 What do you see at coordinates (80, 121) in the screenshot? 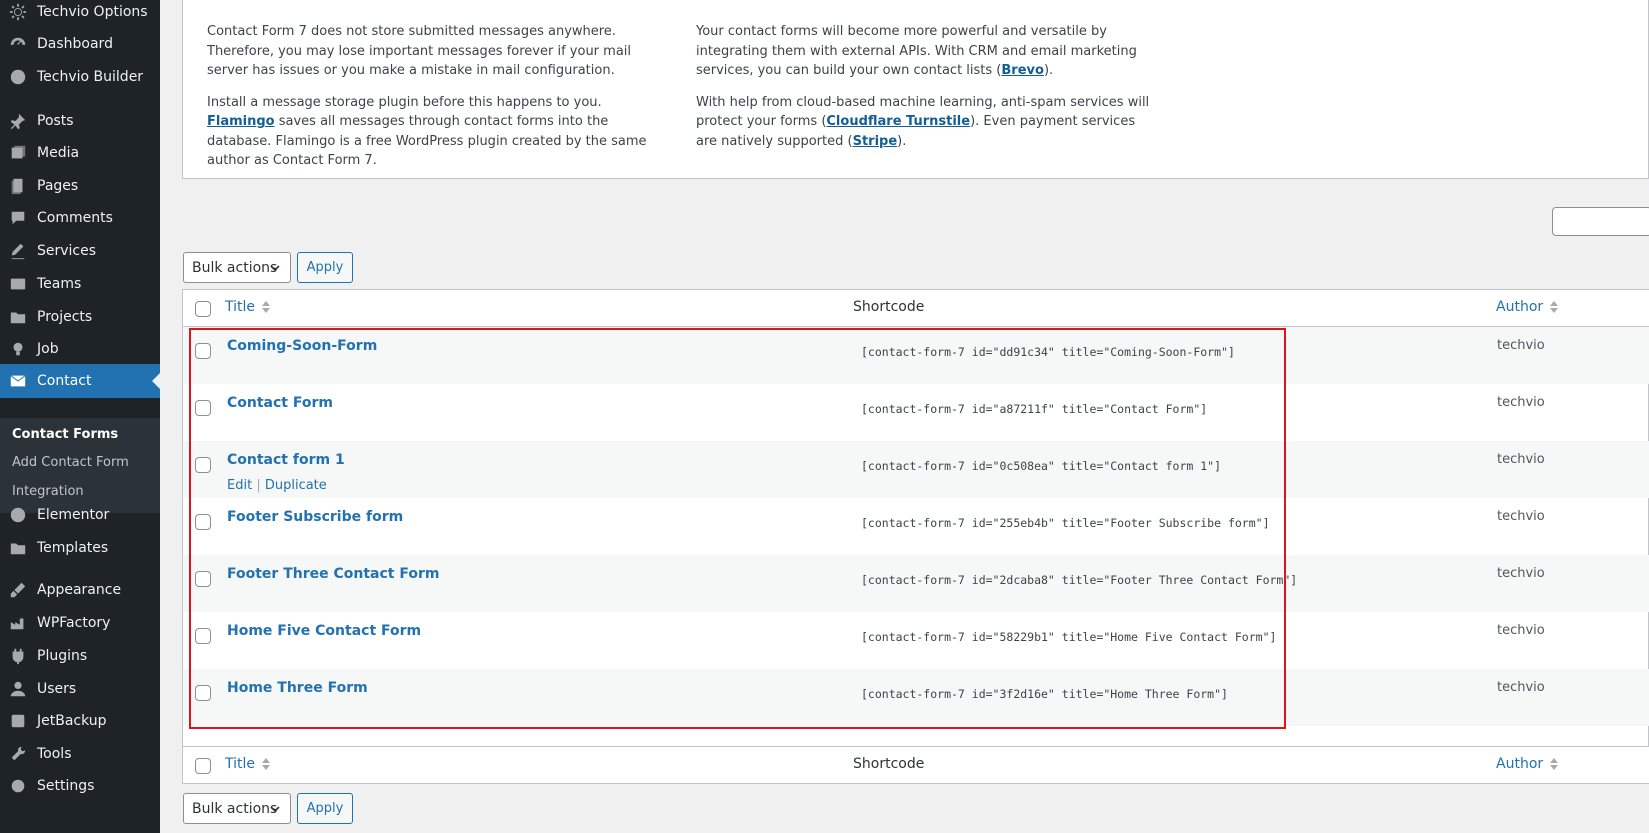
I see `sidebar-item-posts: Posts` at bounding box center [80, 121].